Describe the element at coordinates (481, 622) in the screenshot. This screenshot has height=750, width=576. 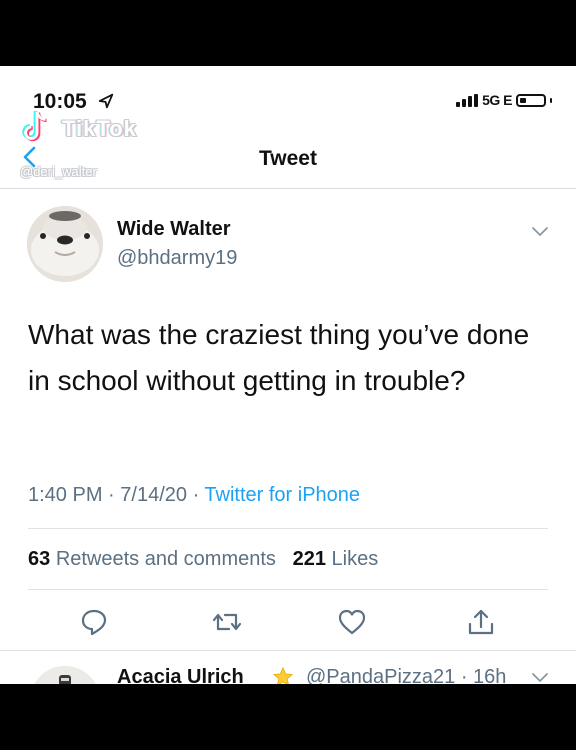
I see `share-icon` at that location.